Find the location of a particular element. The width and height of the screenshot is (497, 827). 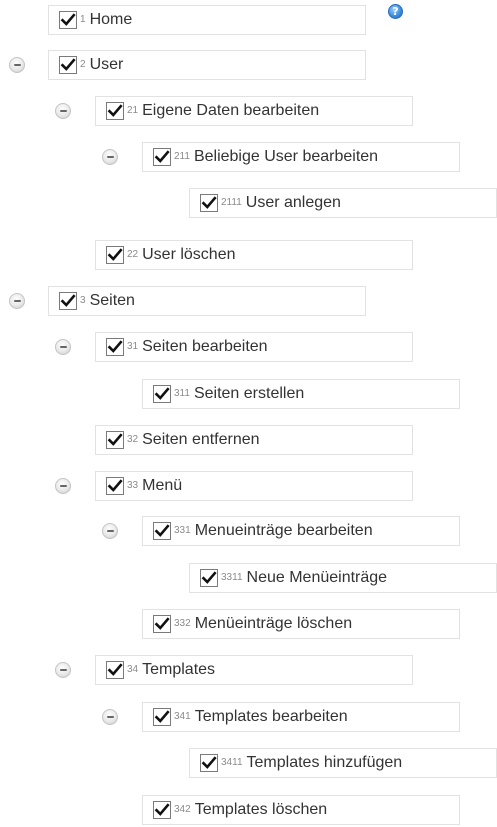

node-number: 311 is located at coordinates (182, 393).